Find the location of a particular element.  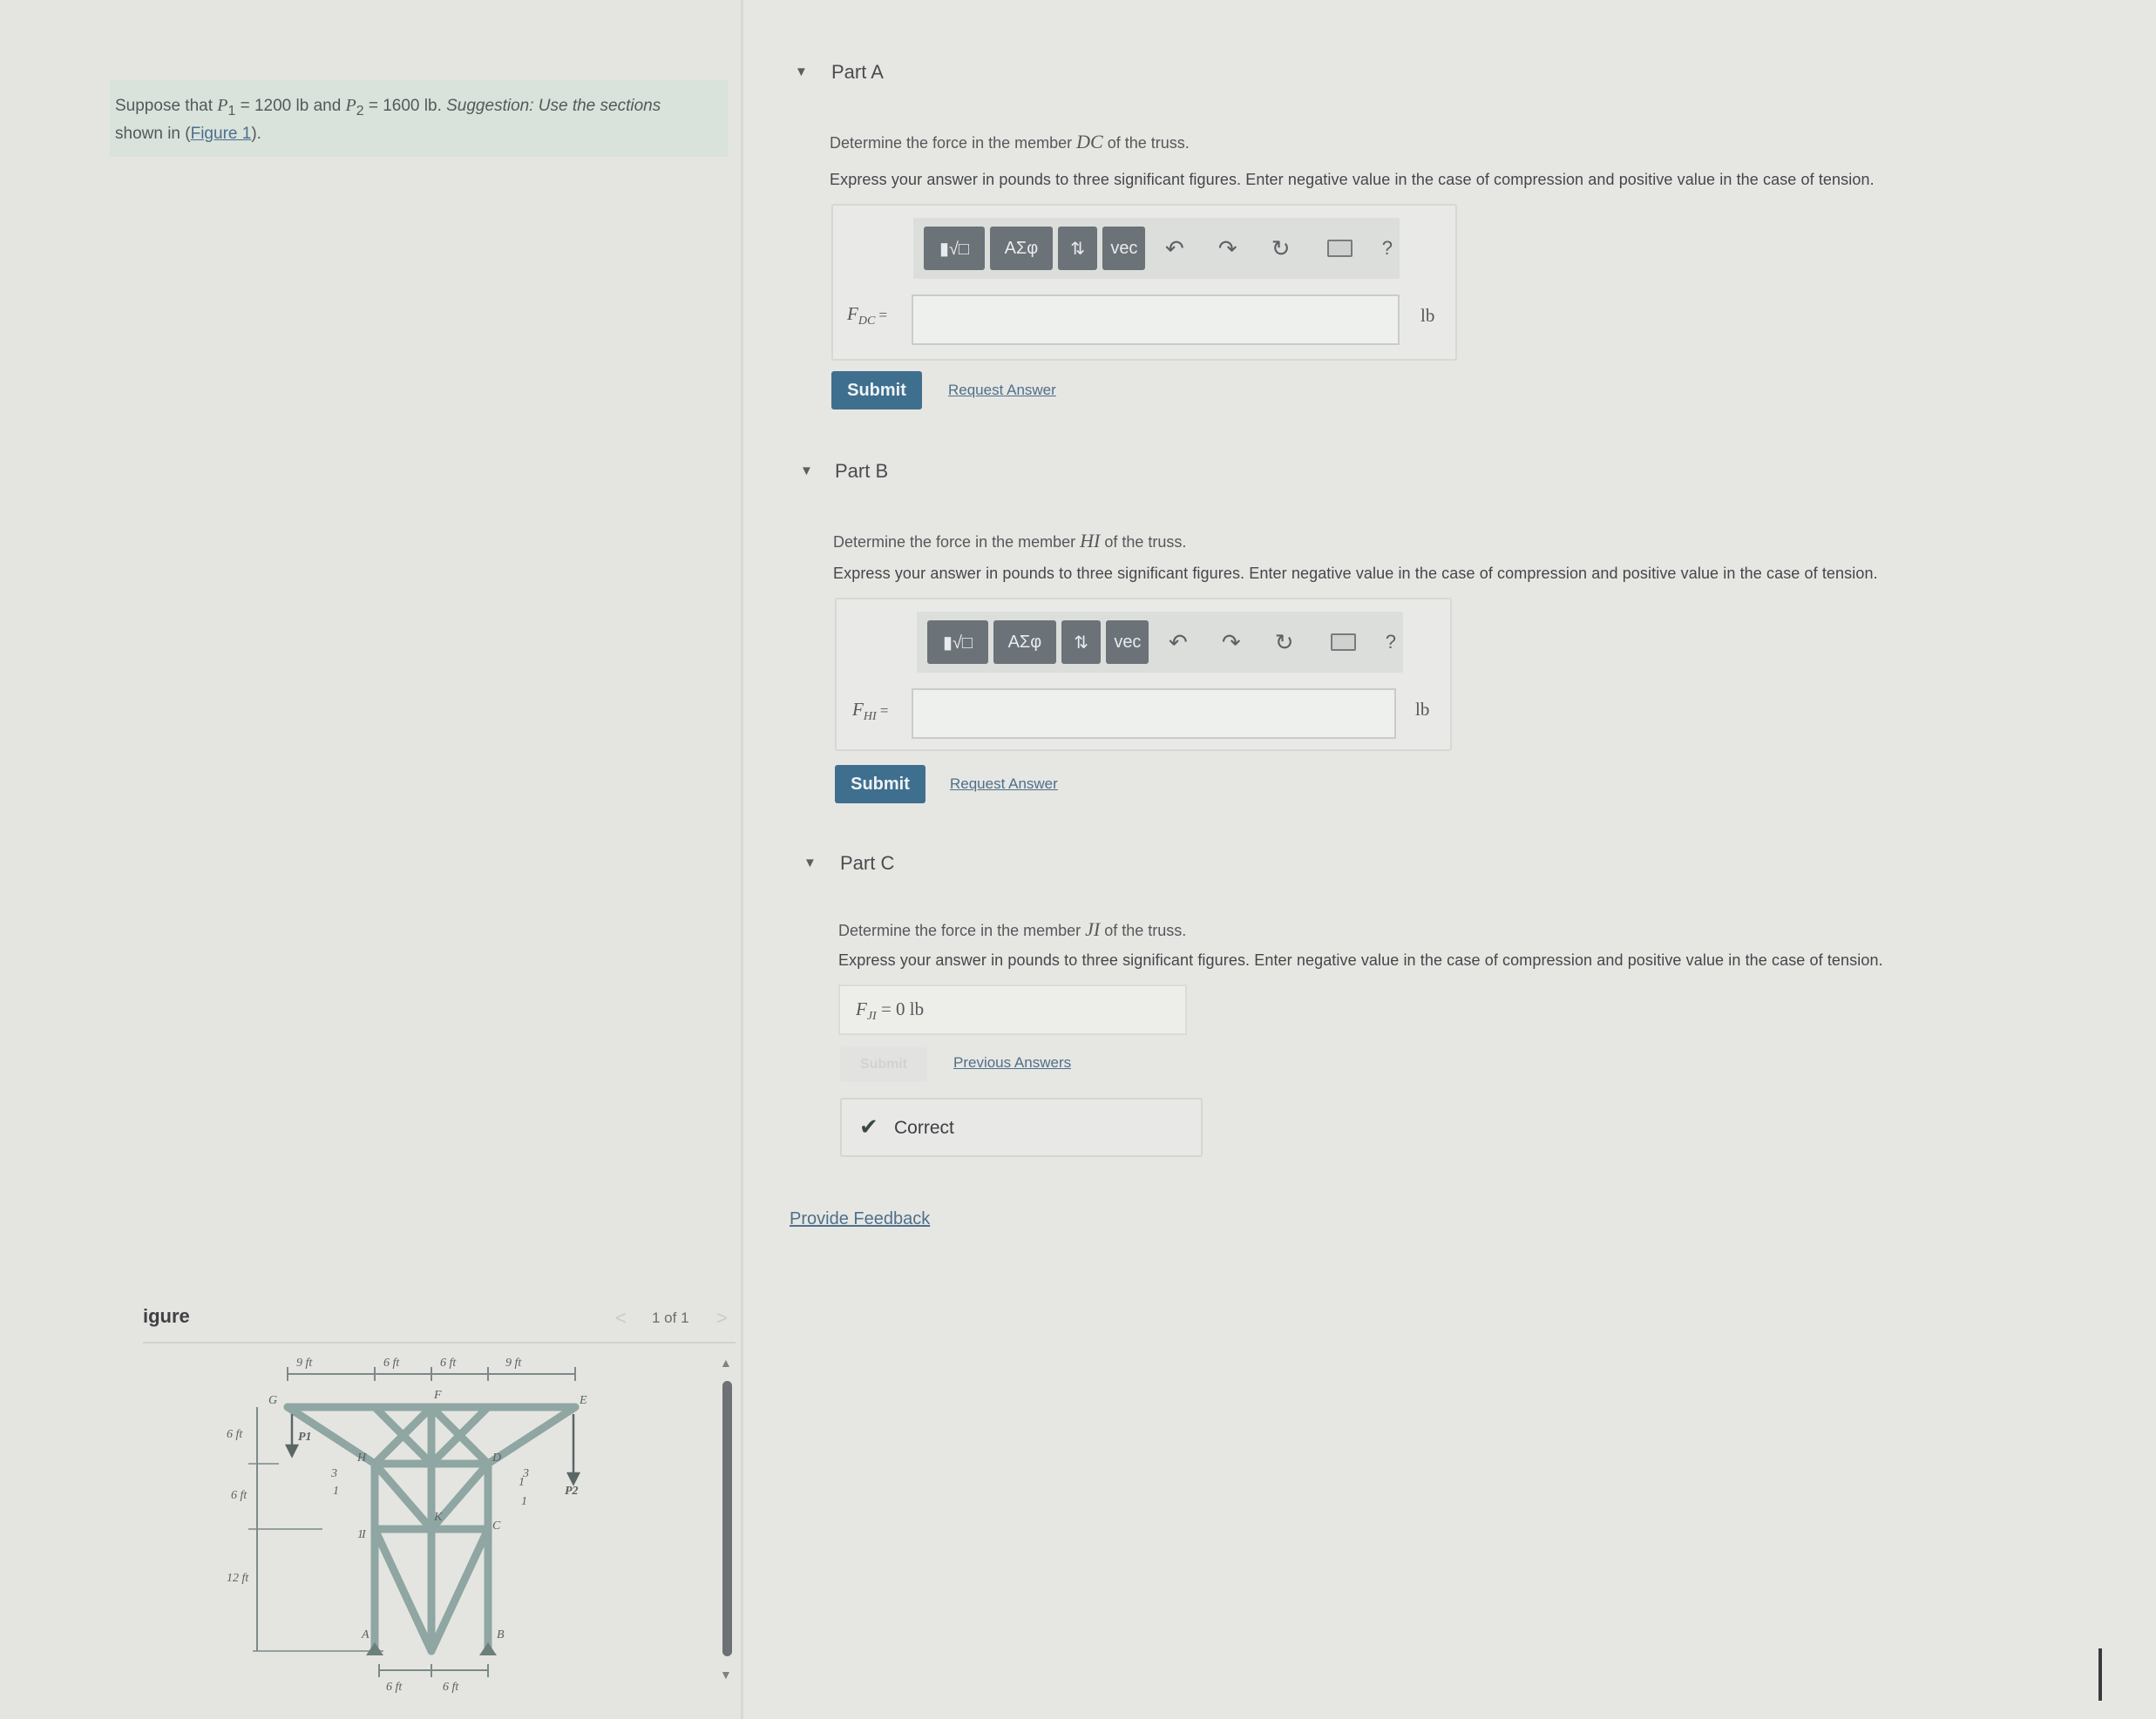

member-name: JI is located at coordinates (1093, 929).